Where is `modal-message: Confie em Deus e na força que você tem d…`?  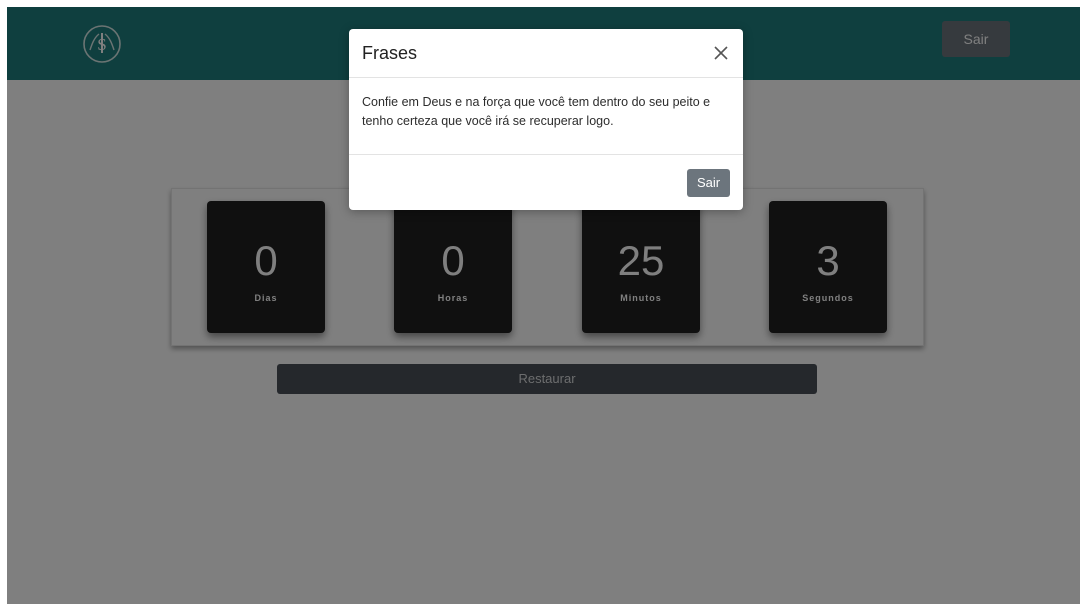 modal-message: Confie em Deus e na força que você tem d… is located at coordinates (536, 111).